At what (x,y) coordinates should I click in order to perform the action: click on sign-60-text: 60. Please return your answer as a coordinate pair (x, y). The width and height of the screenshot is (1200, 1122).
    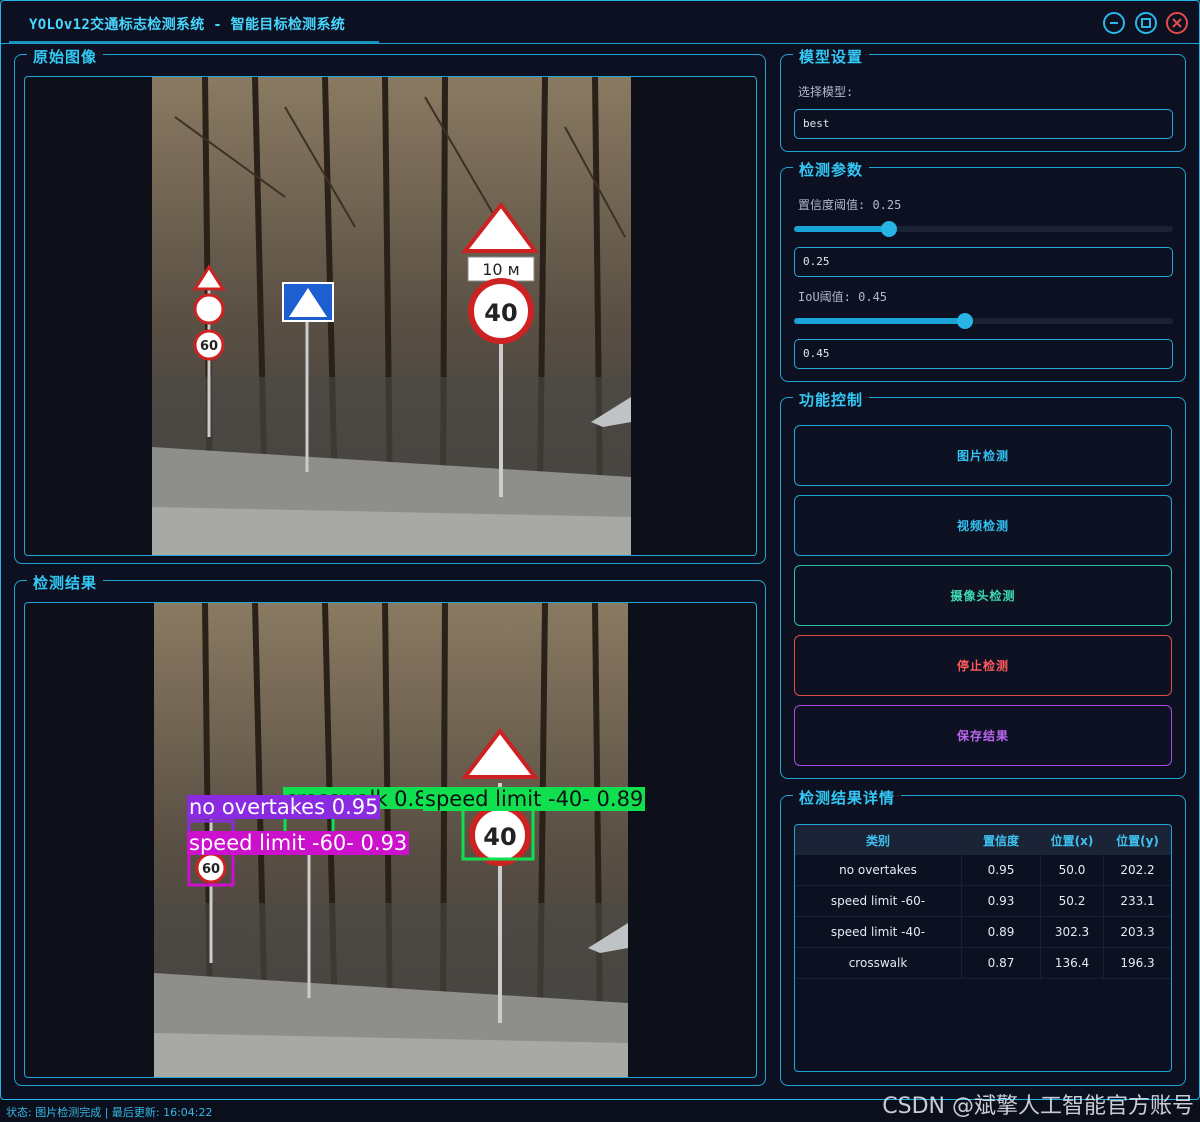
    Looking at the image, I should click on (209, 346).